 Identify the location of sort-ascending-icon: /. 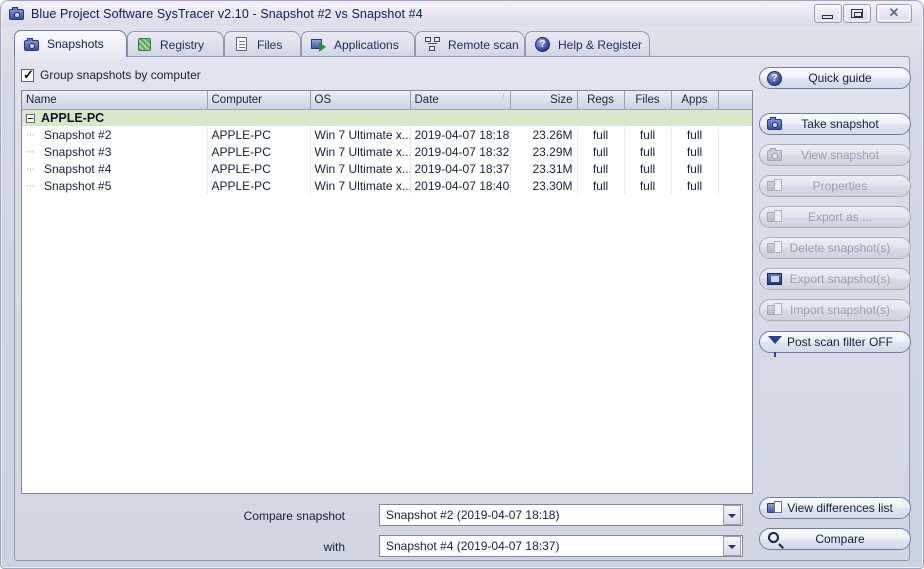
(503, 98).